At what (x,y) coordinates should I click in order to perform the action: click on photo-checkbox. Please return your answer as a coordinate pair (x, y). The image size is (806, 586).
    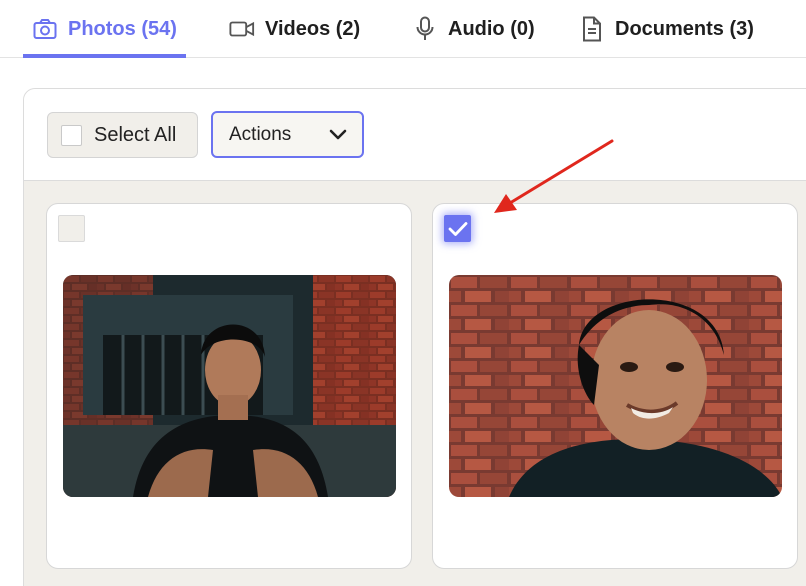
    Looking at the image, I should click on (71, 228).